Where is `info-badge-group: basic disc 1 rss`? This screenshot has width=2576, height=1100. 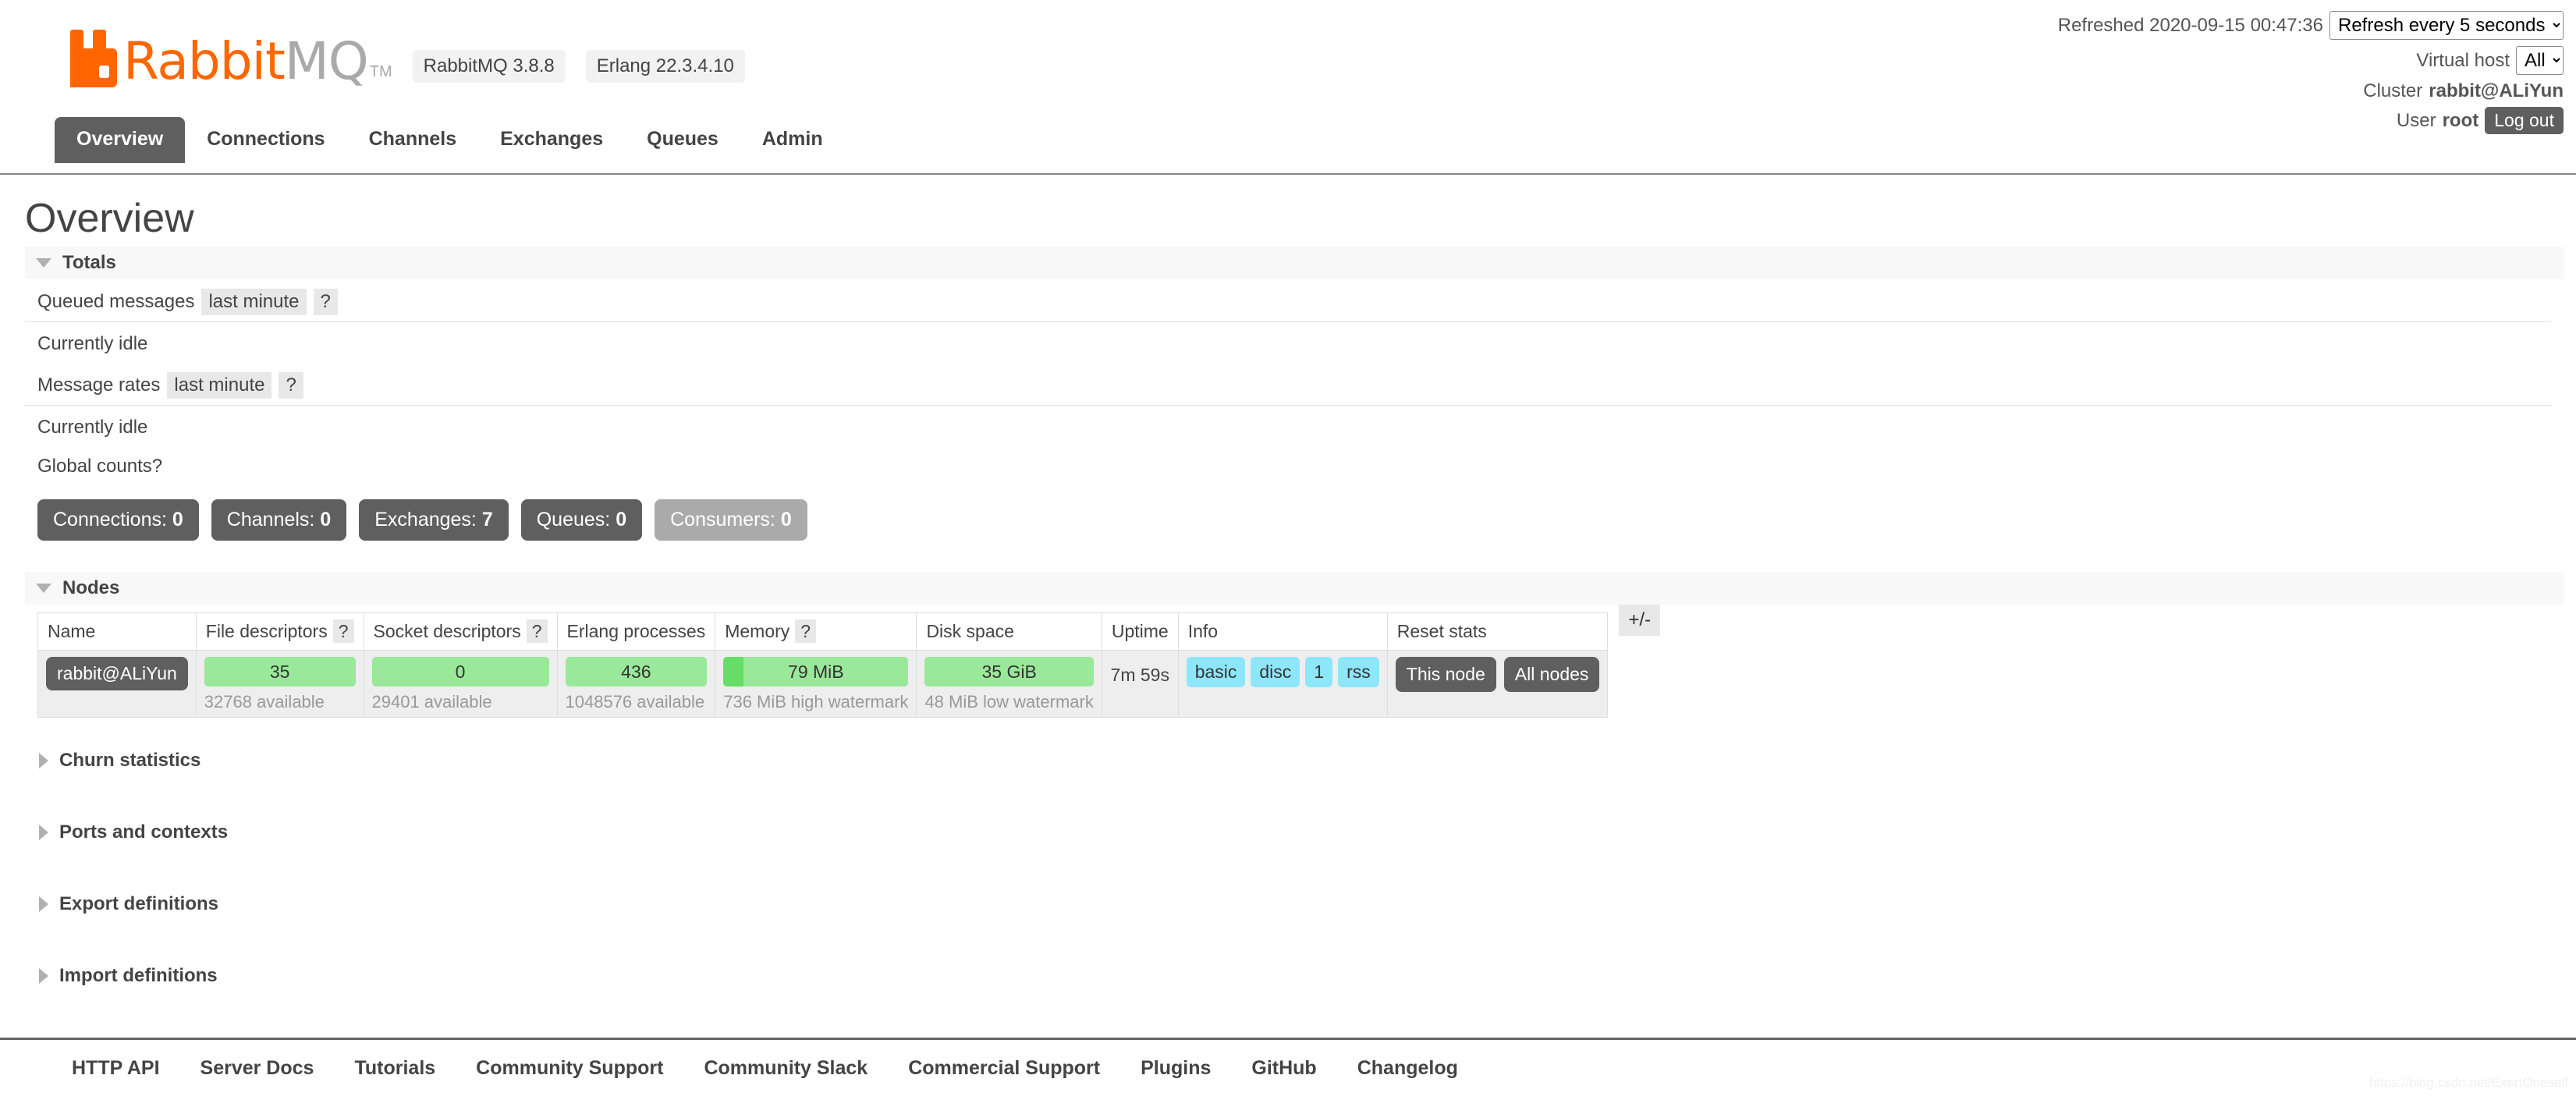
info-badge-group: basic disc 1 rss is located at coordinates (1282, 672).